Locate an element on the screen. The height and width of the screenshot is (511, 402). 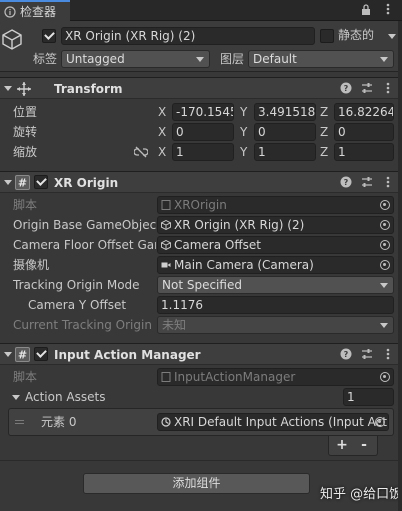
camera-floor-offset-label: Camera Floor Offset GameObject is located at coordinates (84, 245).